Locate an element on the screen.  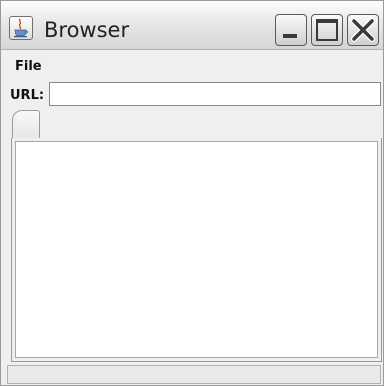
maximize-icon is located at coordinates (327, 30).